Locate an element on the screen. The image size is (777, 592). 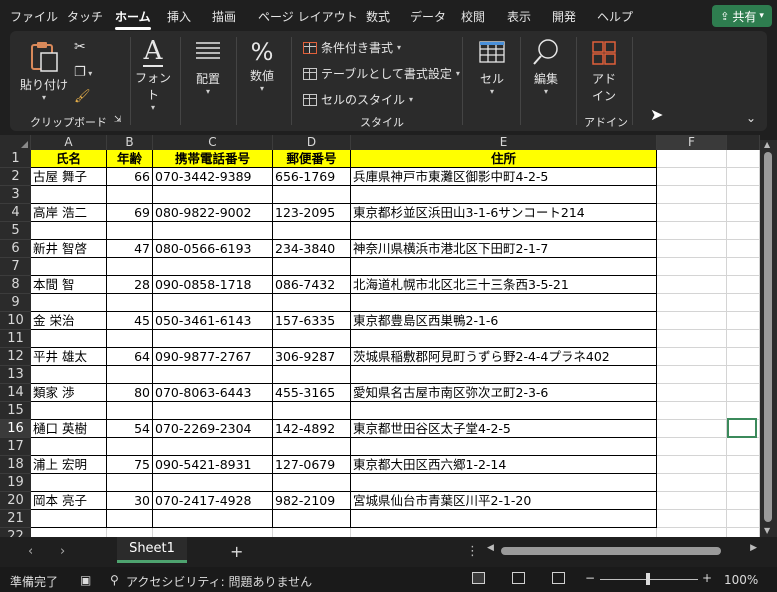
cell: 66 is located at coordinates (130, 177).